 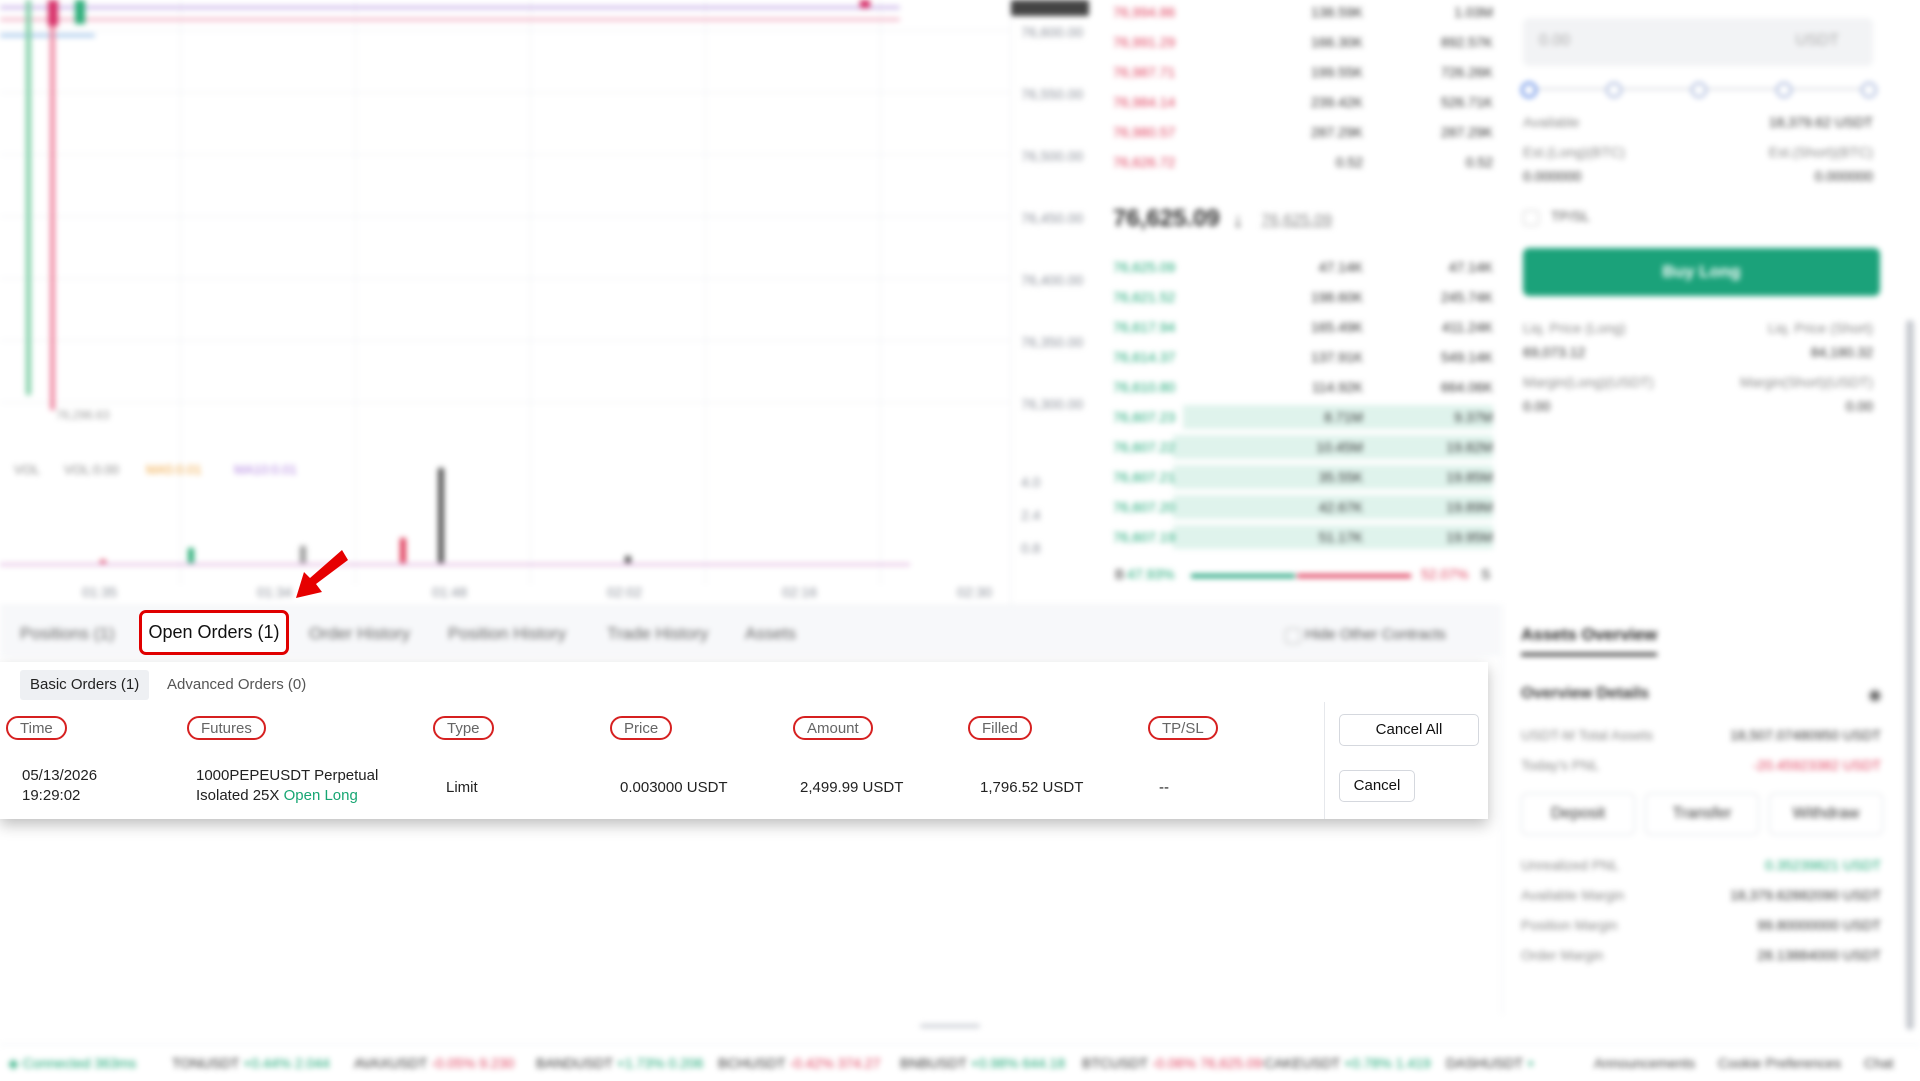 I want to click on ticker-change: -0.06%, so click(x=1174, y=1063).